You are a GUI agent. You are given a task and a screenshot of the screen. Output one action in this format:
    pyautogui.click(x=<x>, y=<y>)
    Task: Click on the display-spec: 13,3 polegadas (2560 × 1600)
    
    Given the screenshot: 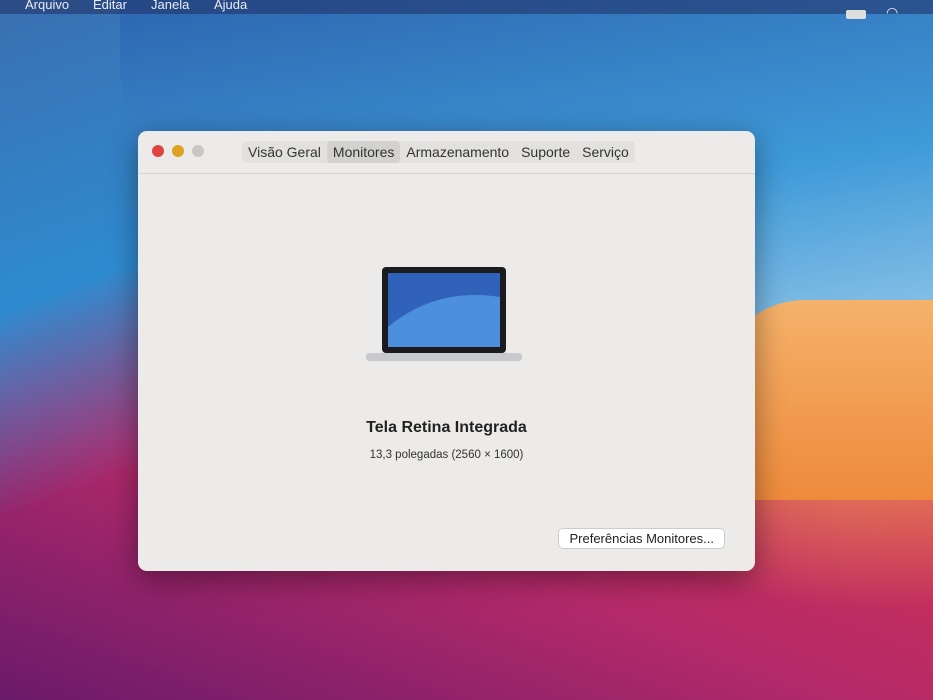 What is the action you would take?
    pyautogui.click(x=446, y=455)
    